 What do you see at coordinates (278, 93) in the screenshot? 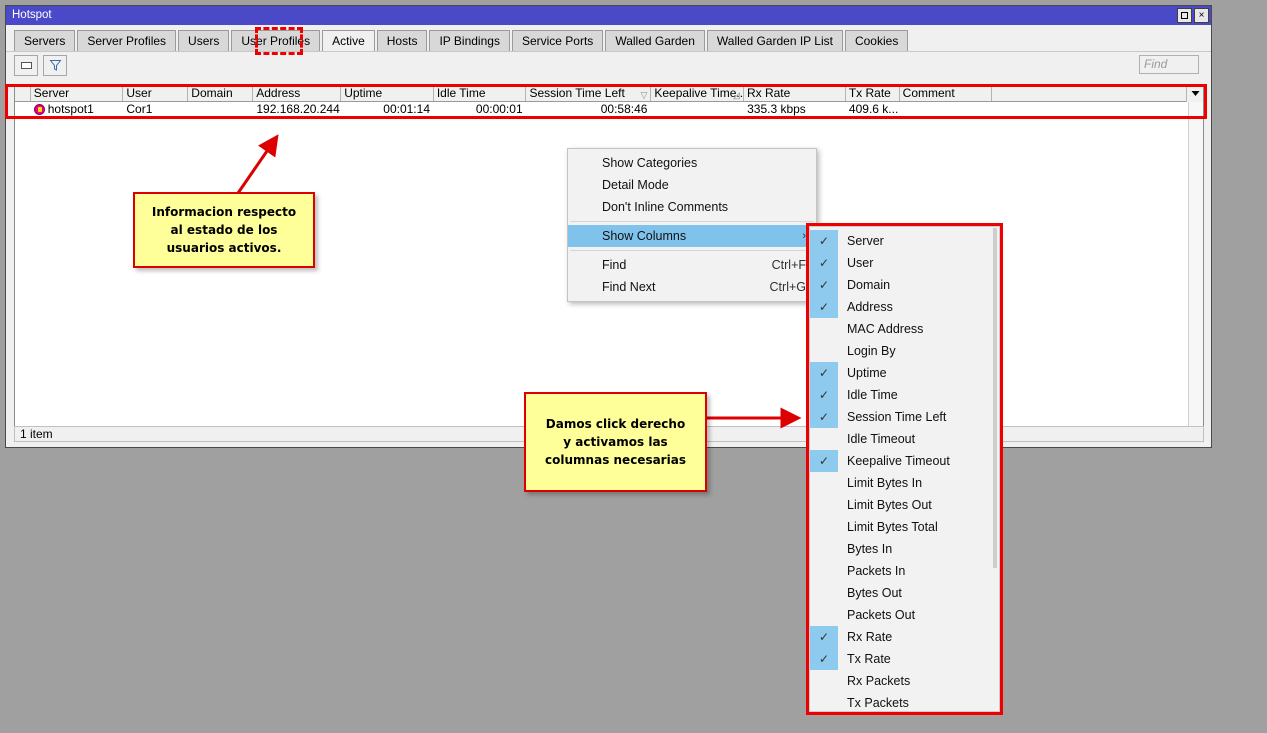
I see `column-header-label: Address` at bounding box center [278, 93].